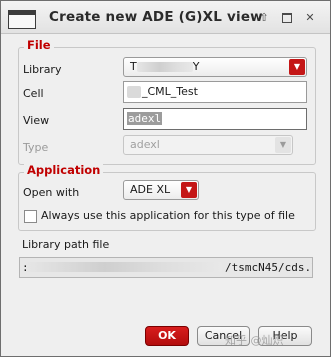 The width and height of the screenshot is (331, 357). Describe the element at coordinates (145, 144) in the screenshot. I see `type-value: adexl` at that location.